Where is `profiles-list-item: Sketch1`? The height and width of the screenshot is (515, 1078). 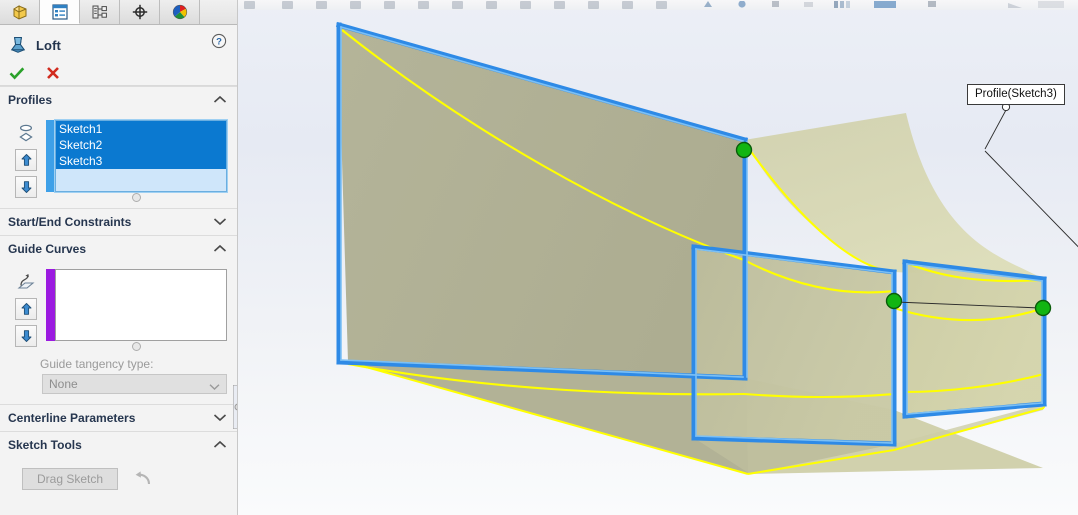 profiles-list-item: Sketch1 is located at coordinates (141, 129).